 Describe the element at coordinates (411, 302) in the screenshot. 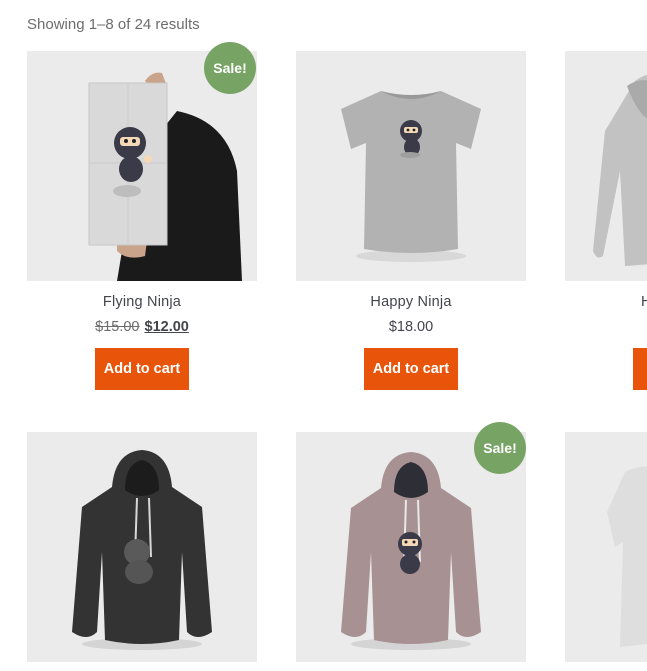

I see `product-title: Happy Ninja` at that location.